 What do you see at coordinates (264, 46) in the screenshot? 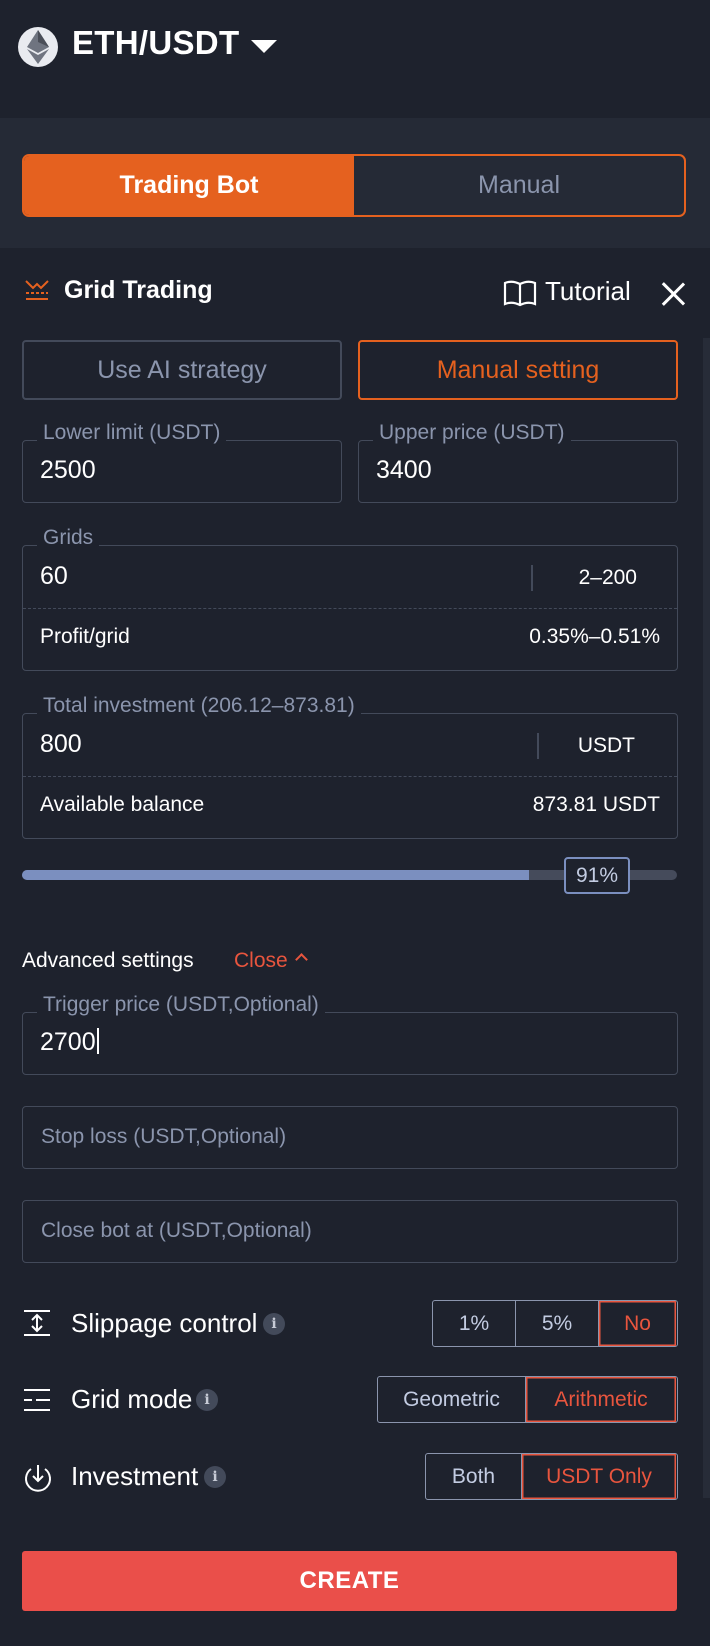
I see `caret-down-icon` at bounding box center [264, 46].